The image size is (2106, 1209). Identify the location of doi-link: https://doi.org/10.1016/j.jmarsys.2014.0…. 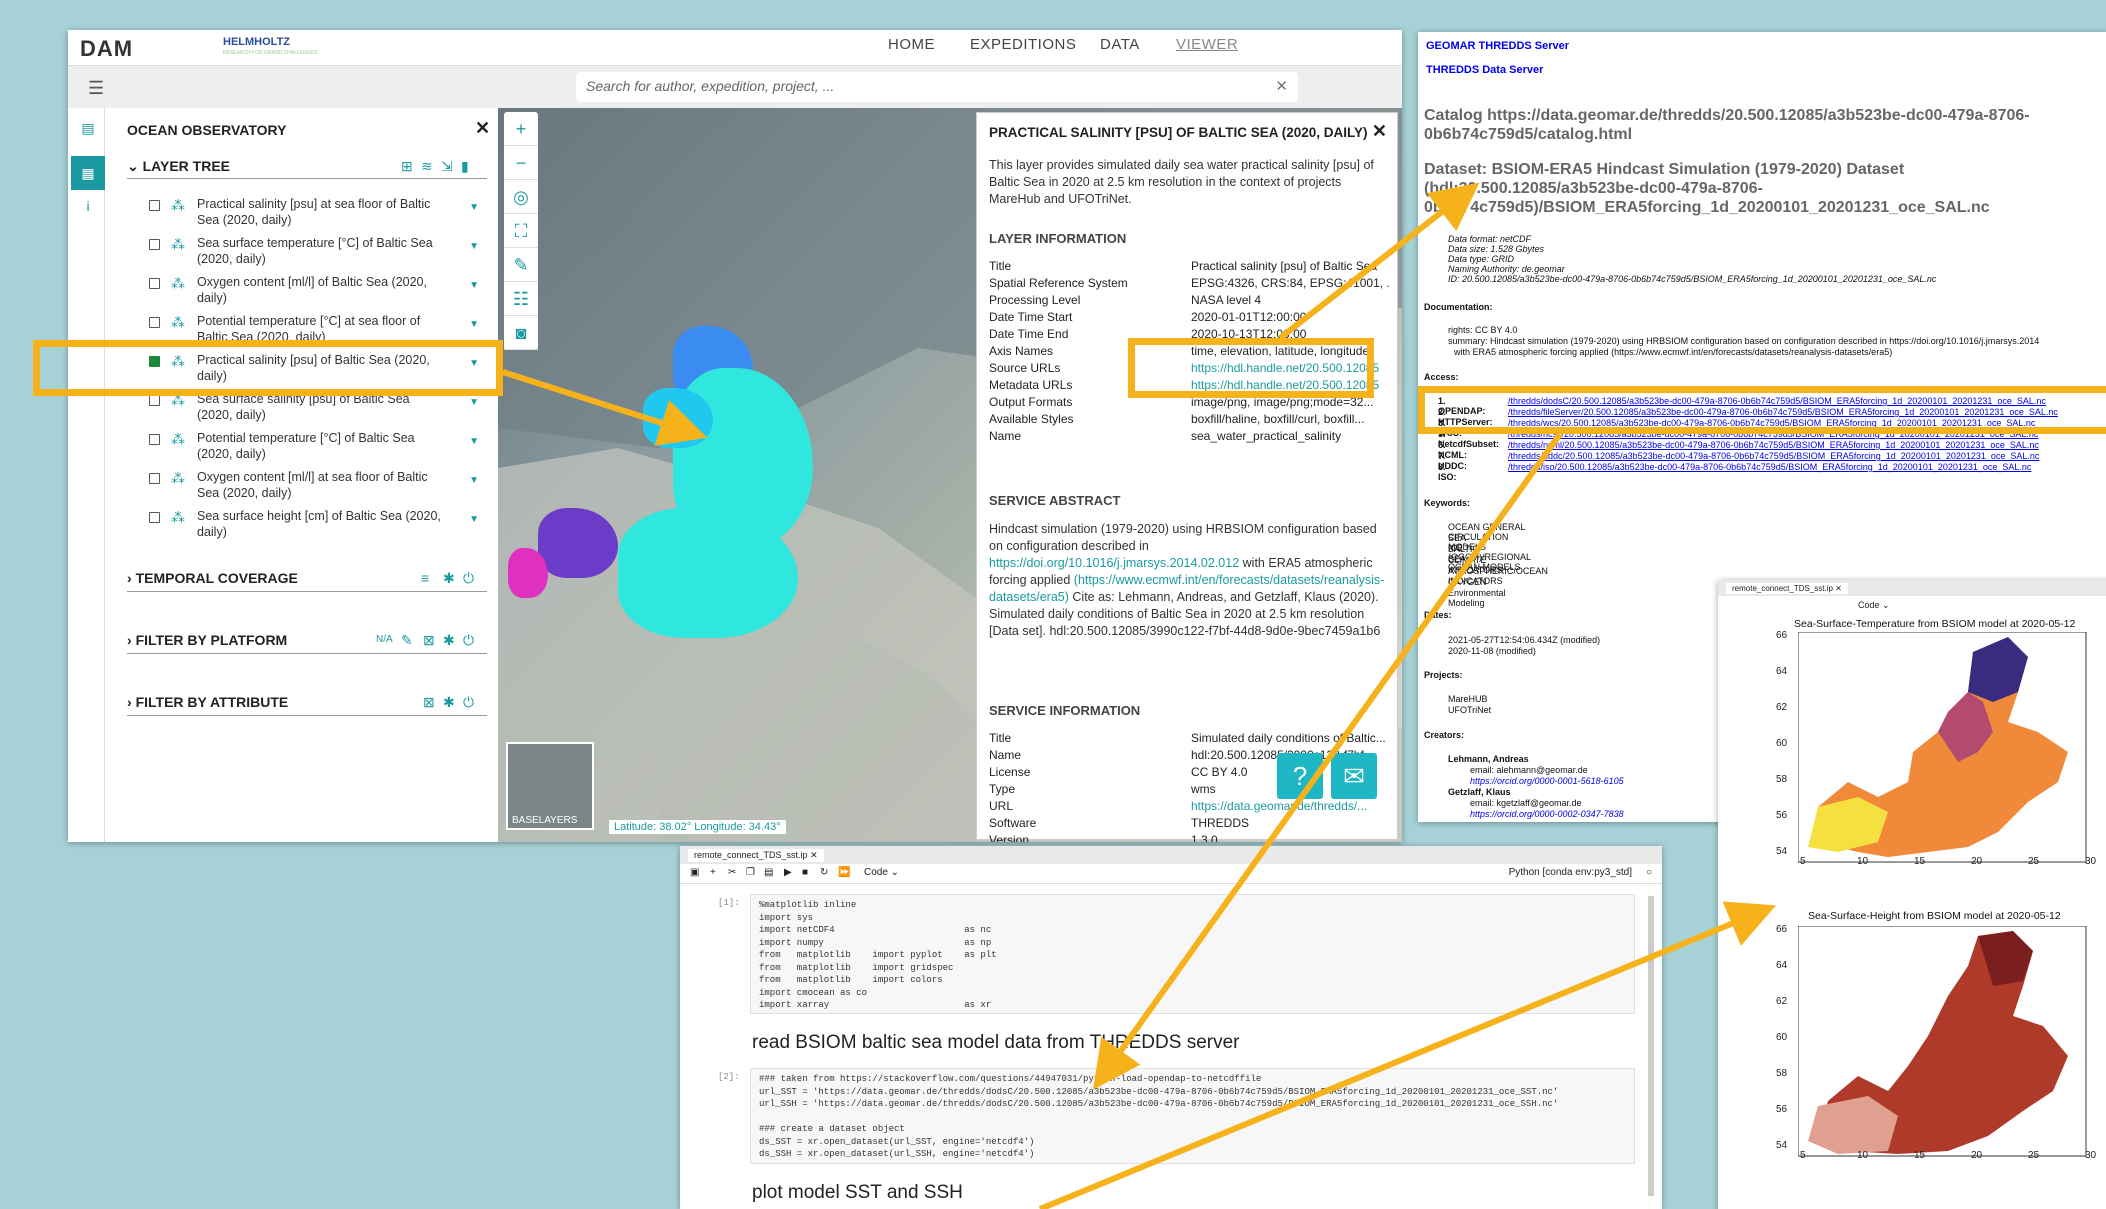
(1114, 563).